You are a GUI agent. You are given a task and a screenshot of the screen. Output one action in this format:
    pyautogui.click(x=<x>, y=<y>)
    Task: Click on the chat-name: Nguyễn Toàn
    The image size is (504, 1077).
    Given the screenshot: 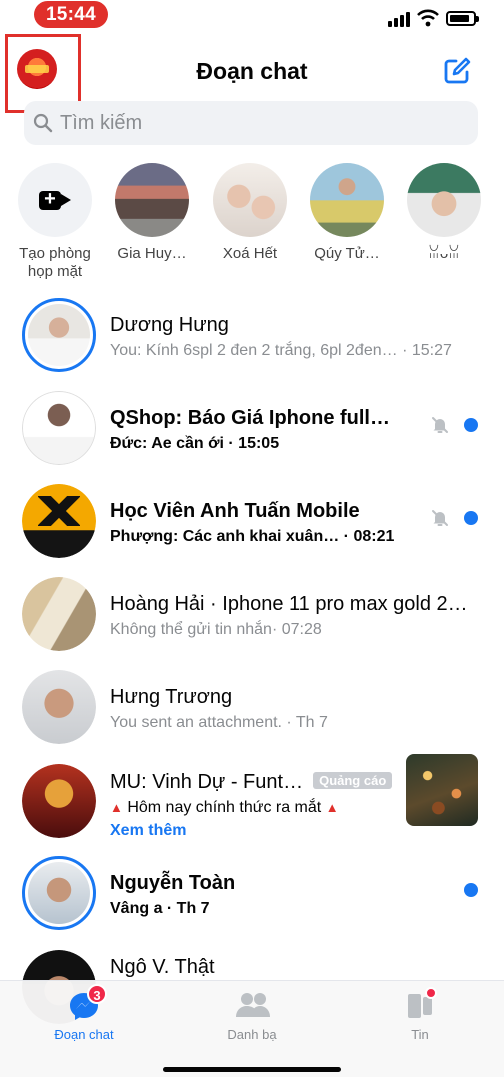 What is the action you would take?
    pyautogui.click(x=173, y=883)
    